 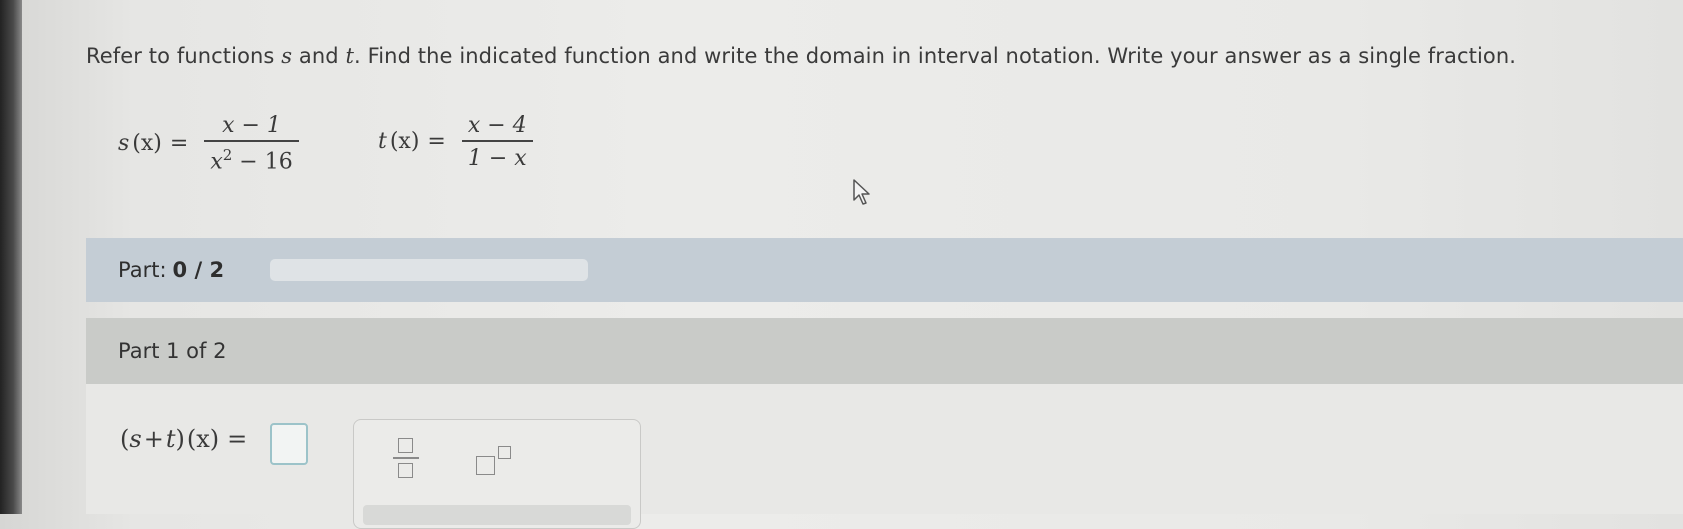 I want to click on function-s-arg: (x), so click(x=147, y=143).